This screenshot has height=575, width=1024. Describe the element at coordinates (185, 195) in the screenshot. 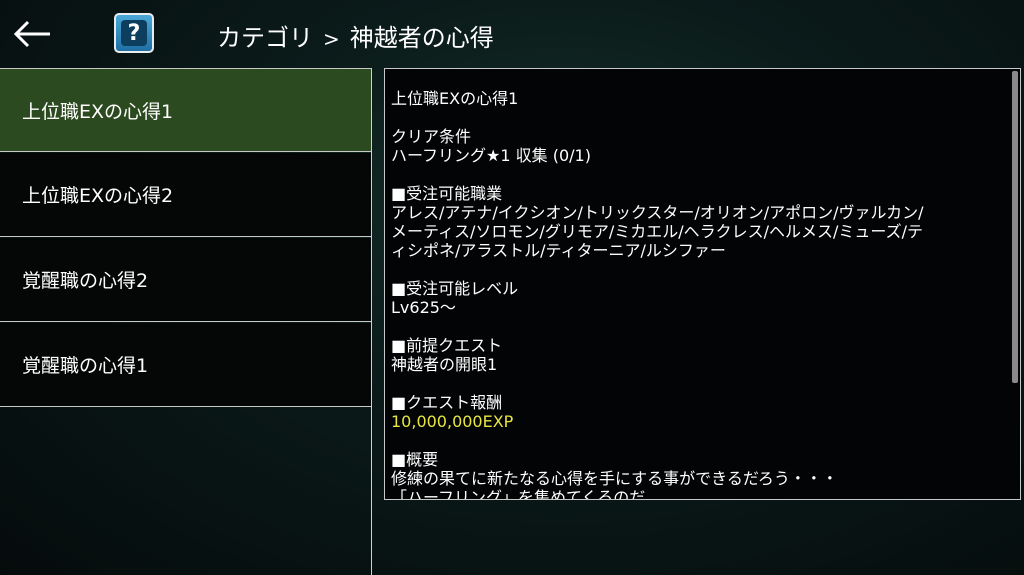

I see `quest-item-ex-2: 上位職EXの心得2` at that location.